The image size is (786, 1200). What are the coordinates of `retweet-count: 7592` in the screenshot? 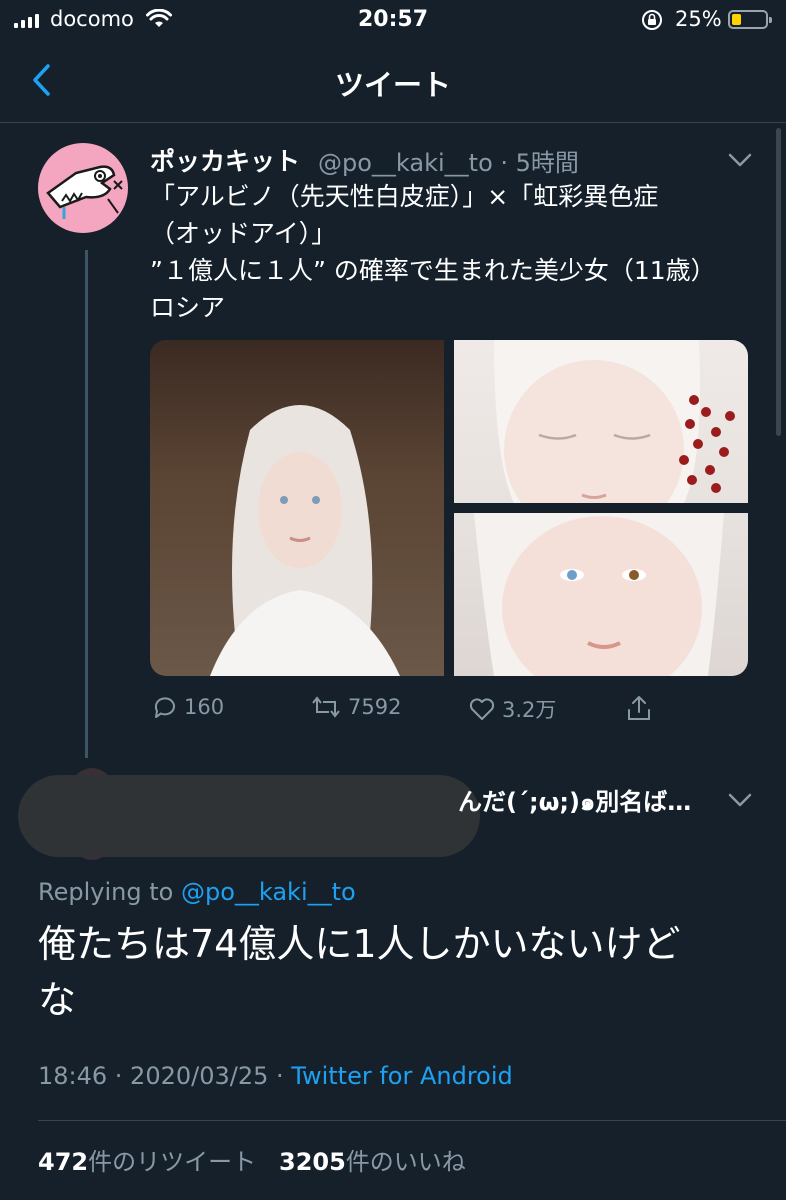 It's located at (375, 707).